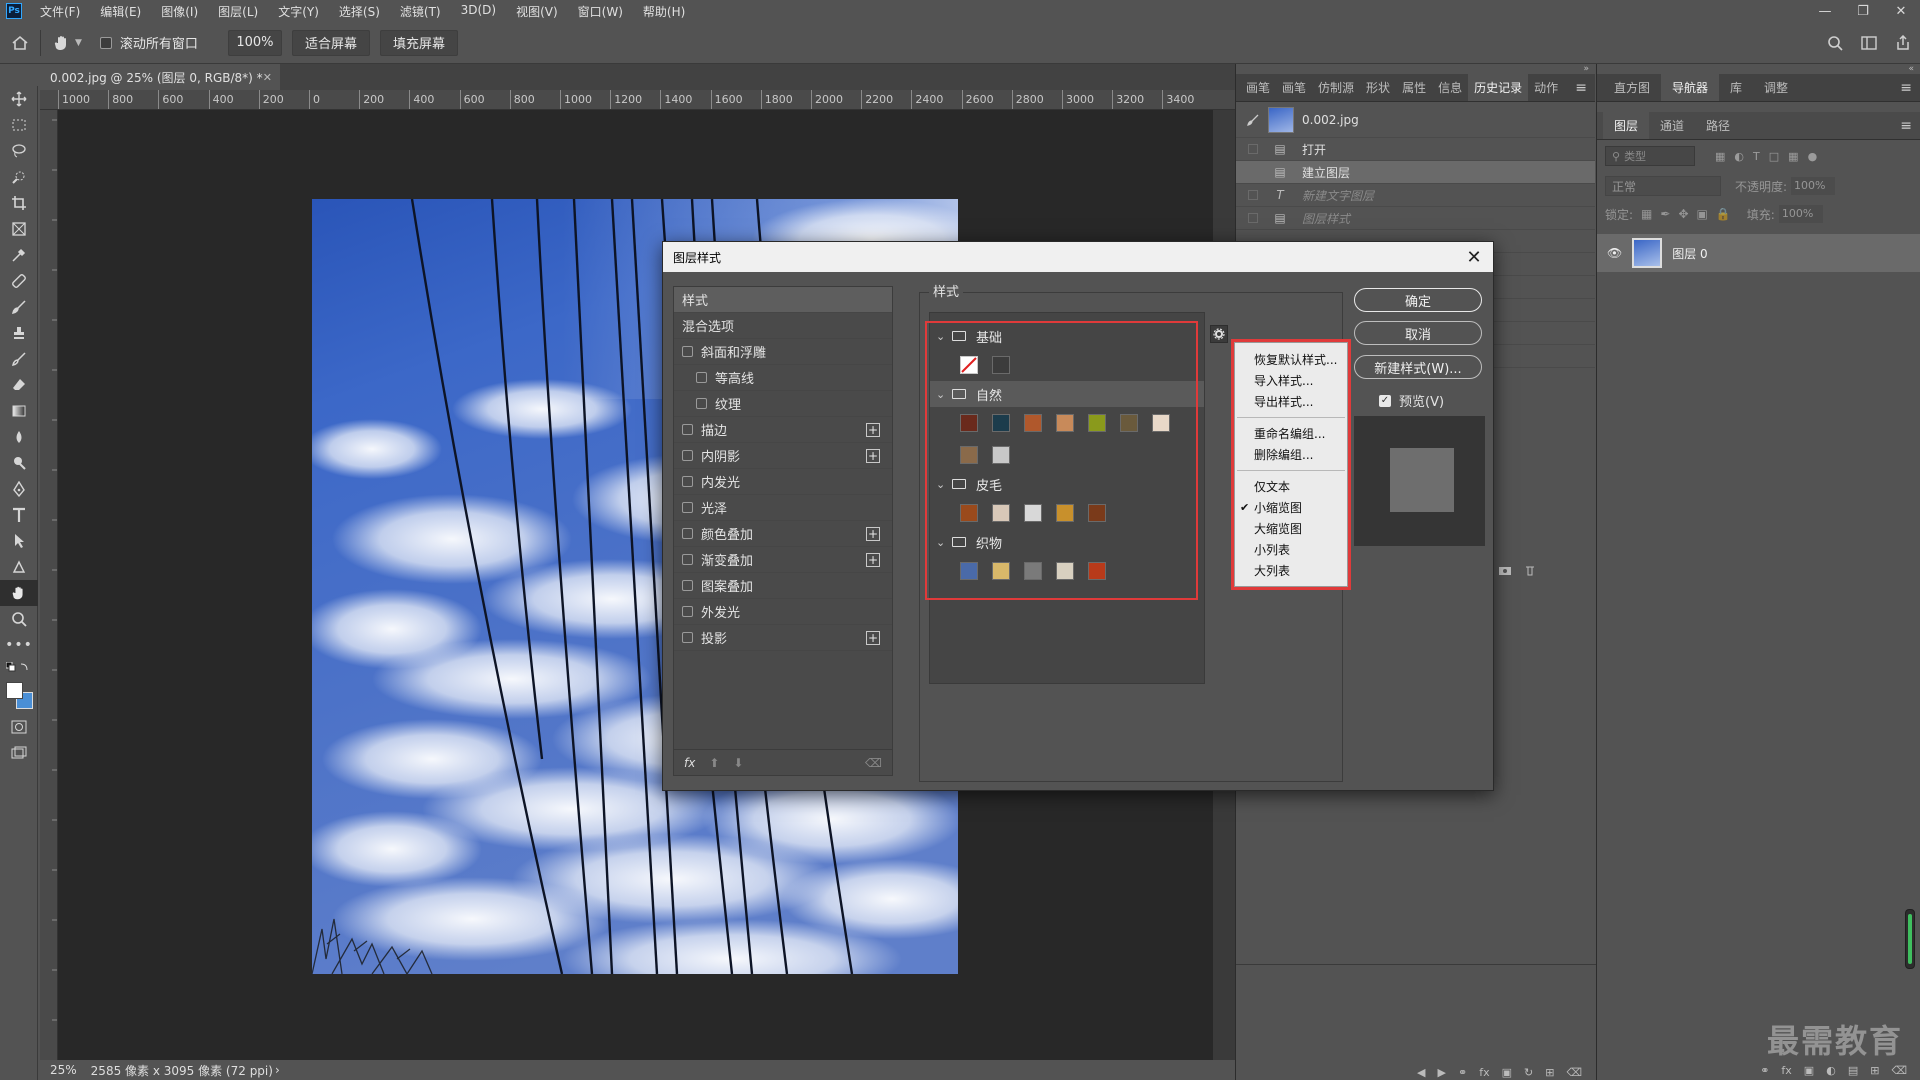  Describe the element at coordinates (1411, 400) in the screenshot. I see `preview-toggle: ✓ 预览(V)` at that location.